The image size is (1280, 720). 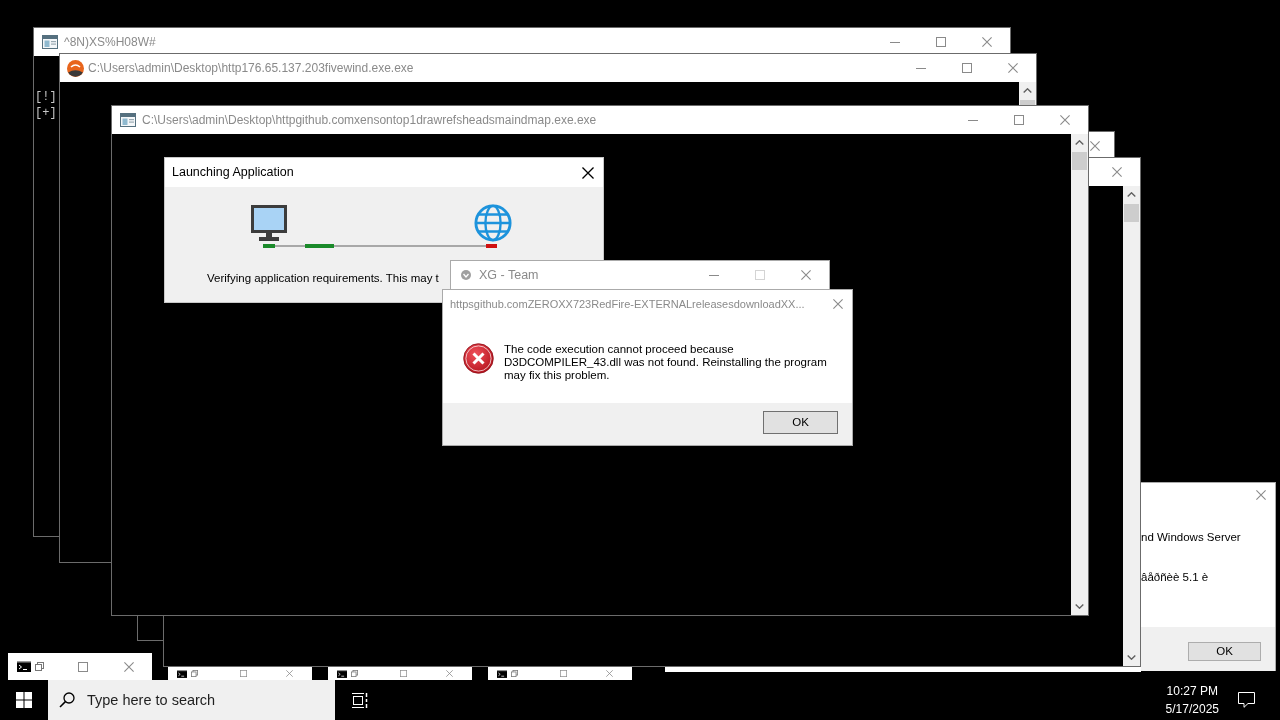 I want to click on window-title: C:\Users\admin\Desktop\http176.65.137.203fivewind.exe.exe, so click(x=251, y=68).